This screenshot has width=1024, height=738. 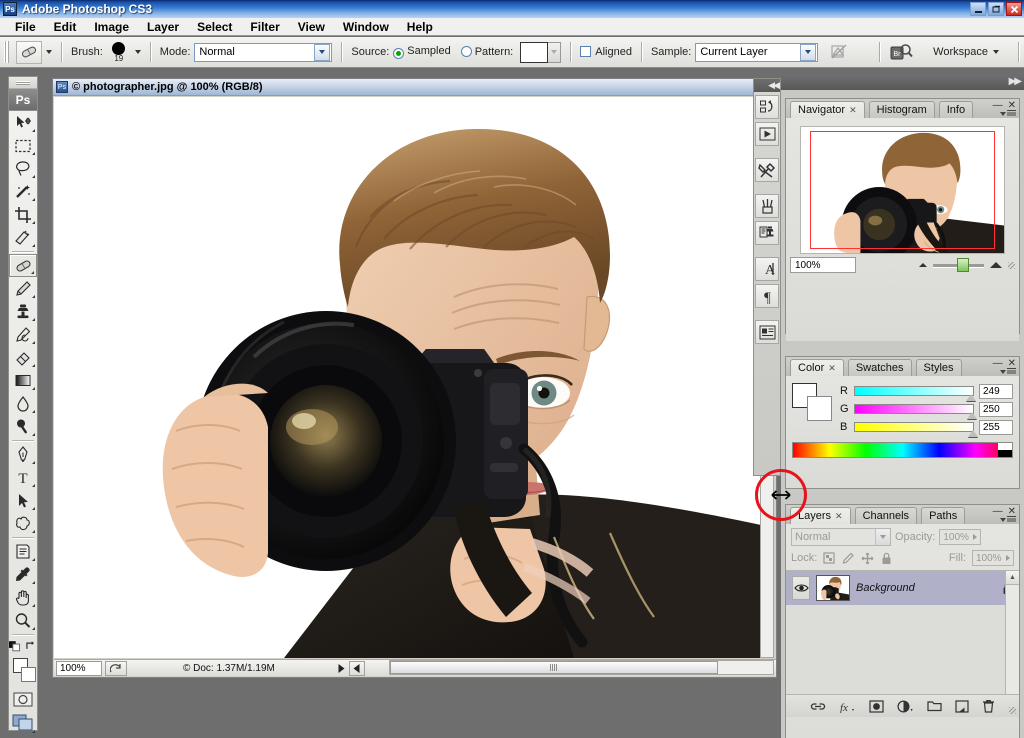 What do you see at coordinates (606, 52) in the screenshot?
I see `aligned-checkbox: Aligned` at bounding box center [606, 52].